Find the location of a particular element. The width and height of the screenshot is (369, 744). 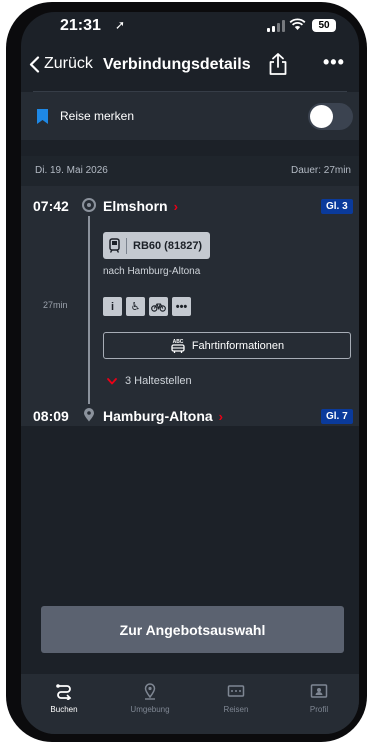

tab-reisen: Reisen is located at coordinates (236, 698).